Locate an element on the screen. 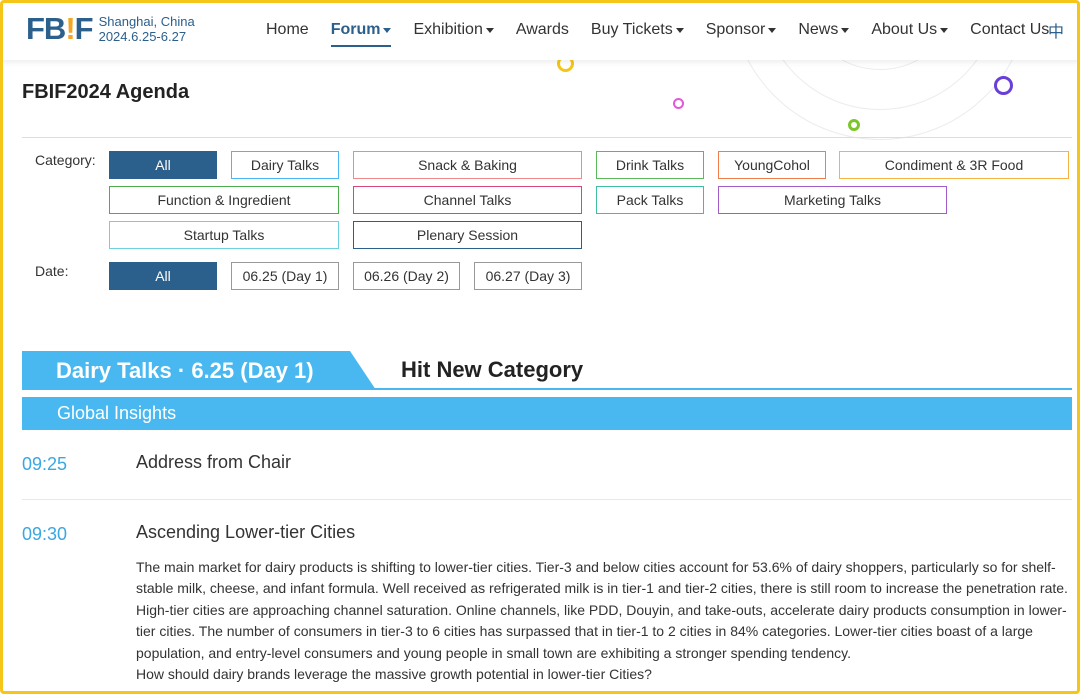  agenda-time: 09:25 is located at coordinates (45, 464).